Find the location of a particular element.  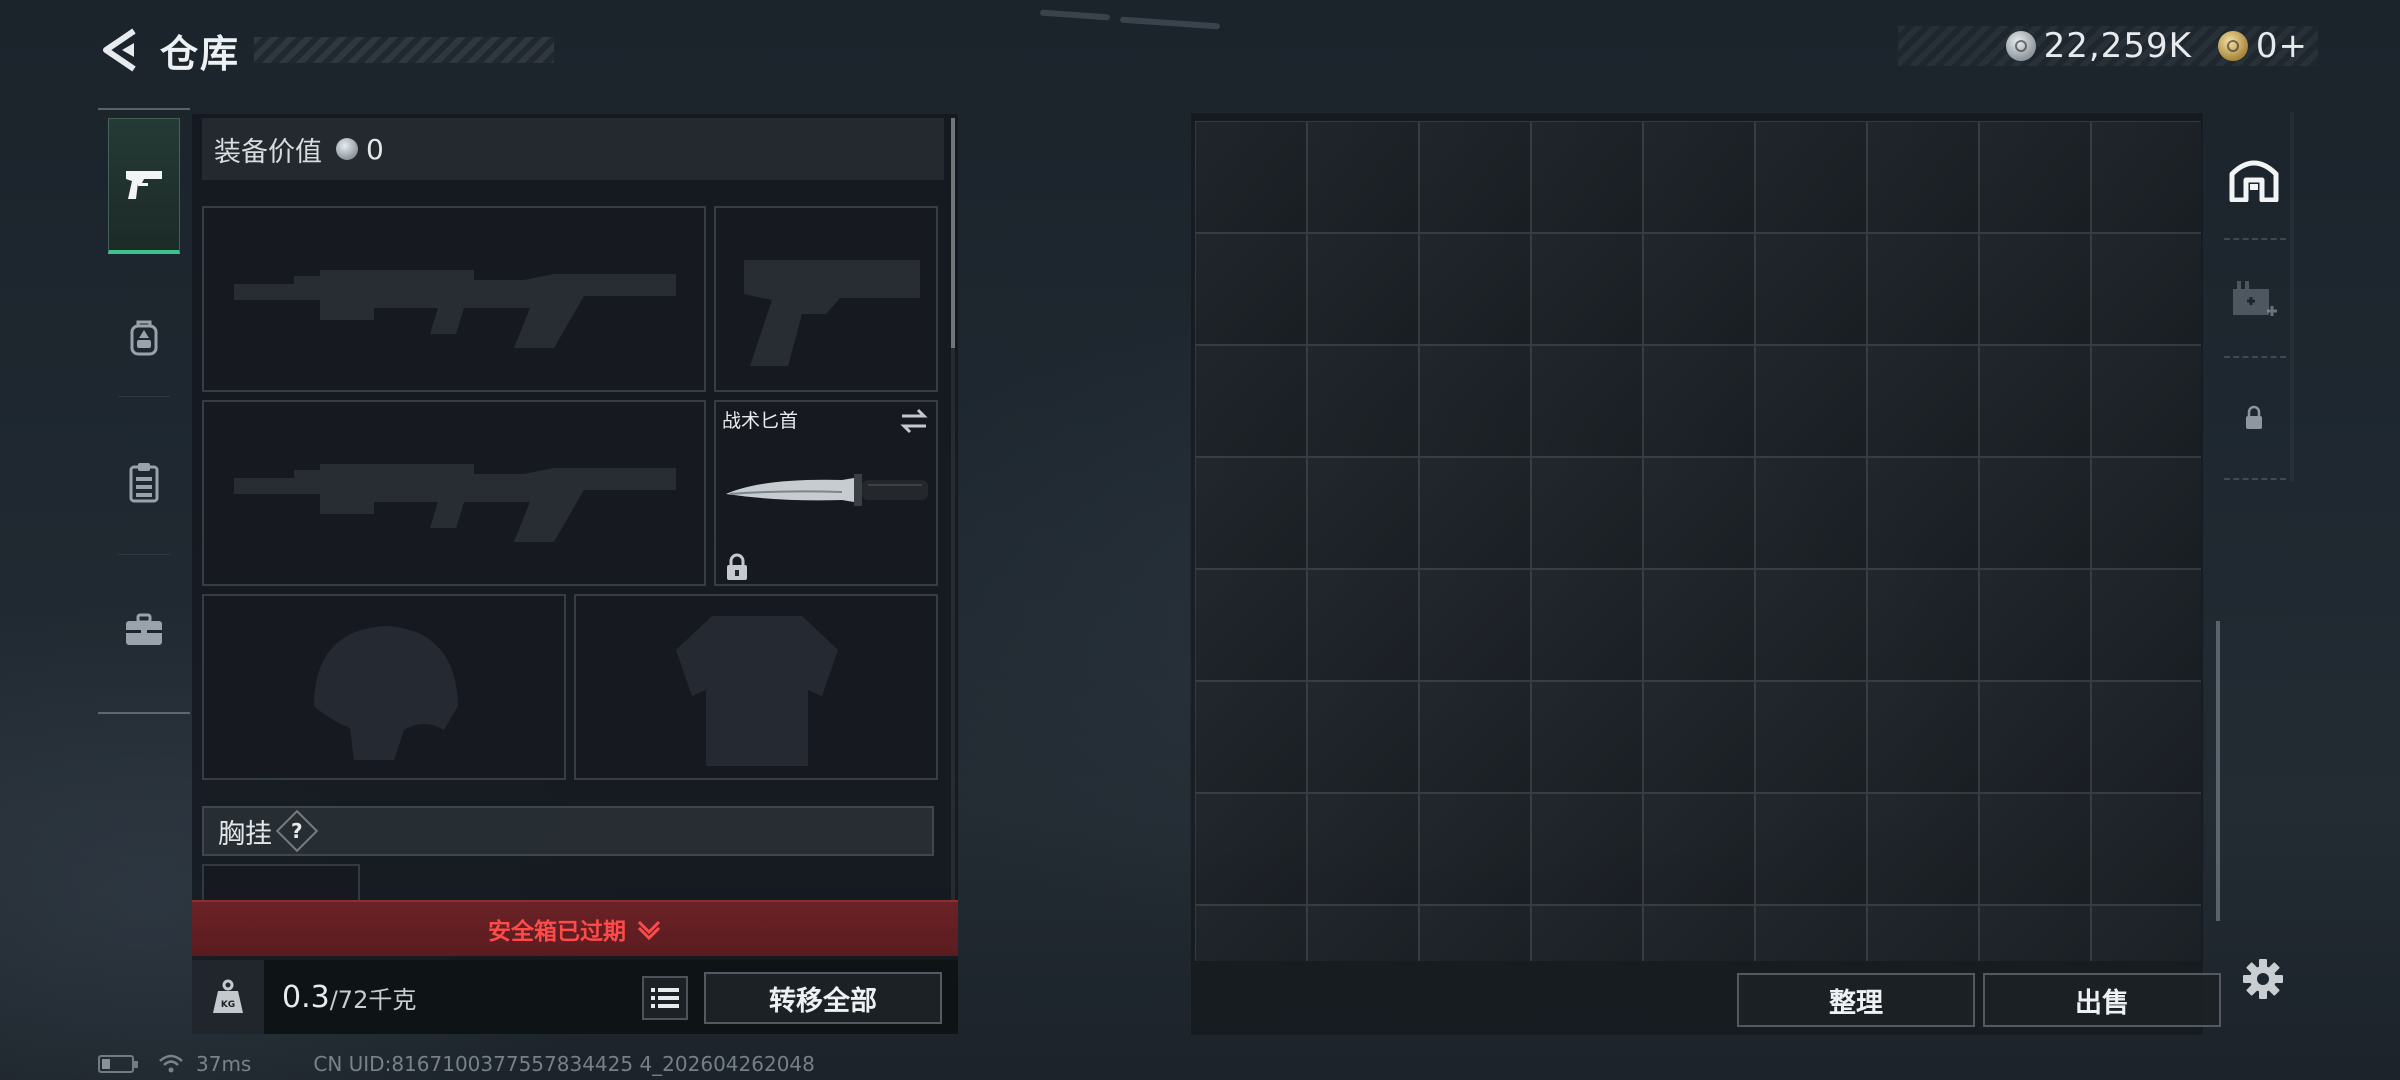

rail-tab-rig is located at coordinates (144, 482).